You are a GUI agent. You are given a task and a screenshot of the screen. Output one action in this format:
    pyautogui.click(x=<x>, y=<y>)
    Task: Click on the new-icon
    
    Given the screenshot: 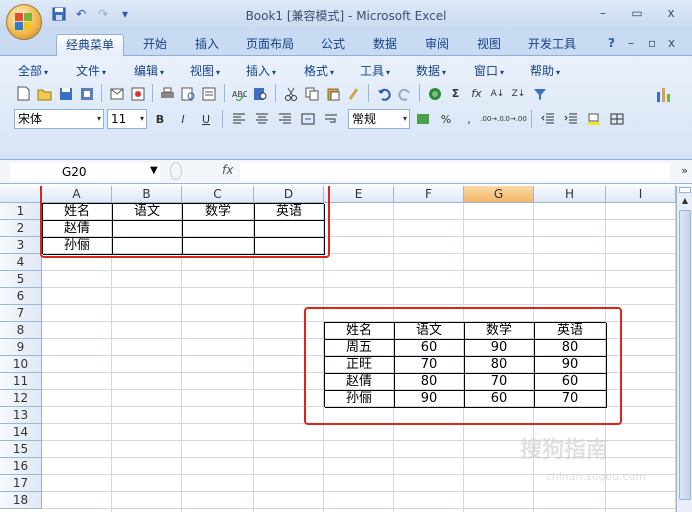 What is the action you would take?
    pyautogui.click(x=23, y=93)
    